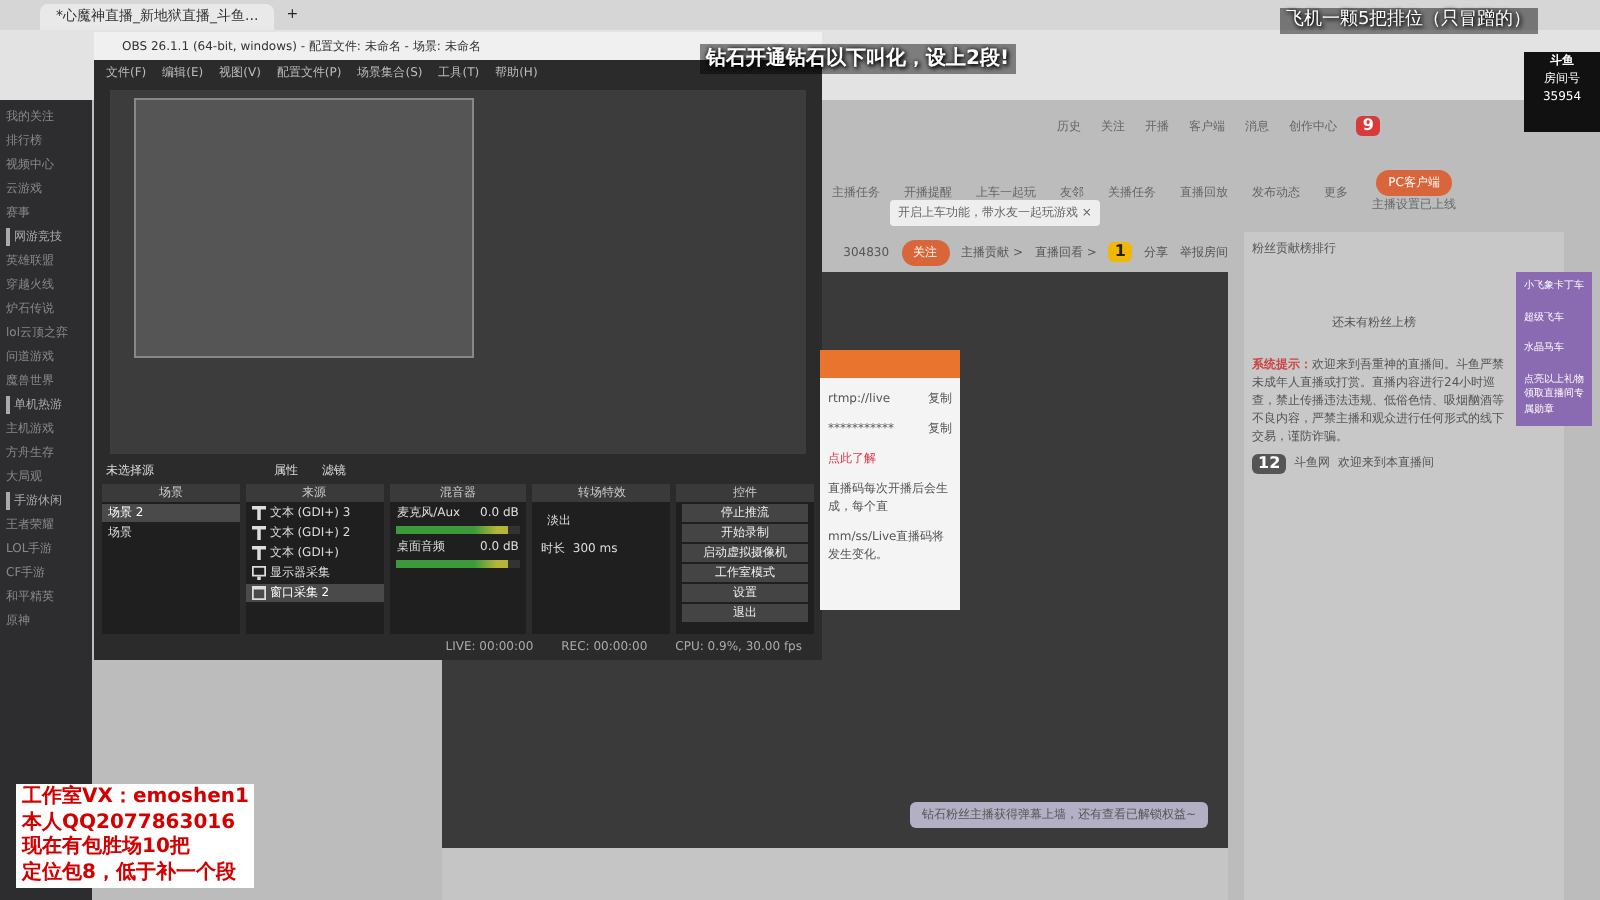 The width and height of the screenshot is (1600, 900). I want to click on promo-line: 定位包8，低于补一个段, so click(130, 873).